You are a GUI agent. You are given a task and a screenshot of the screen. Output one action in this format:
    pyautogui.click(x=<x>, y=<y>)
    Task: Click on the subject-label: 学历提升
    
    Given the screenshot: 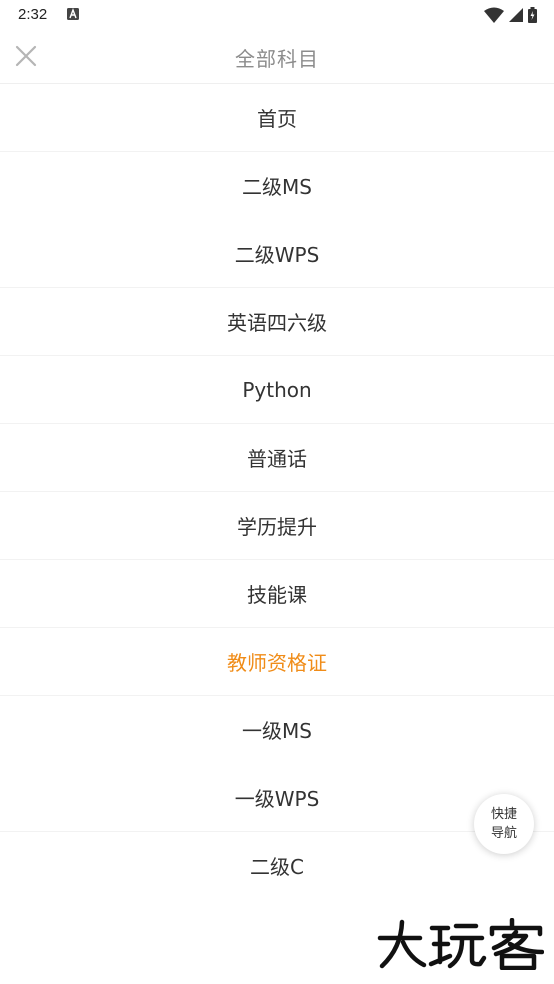 What is the action you would take?
    pyautogui.click(x=277, y=527)
    